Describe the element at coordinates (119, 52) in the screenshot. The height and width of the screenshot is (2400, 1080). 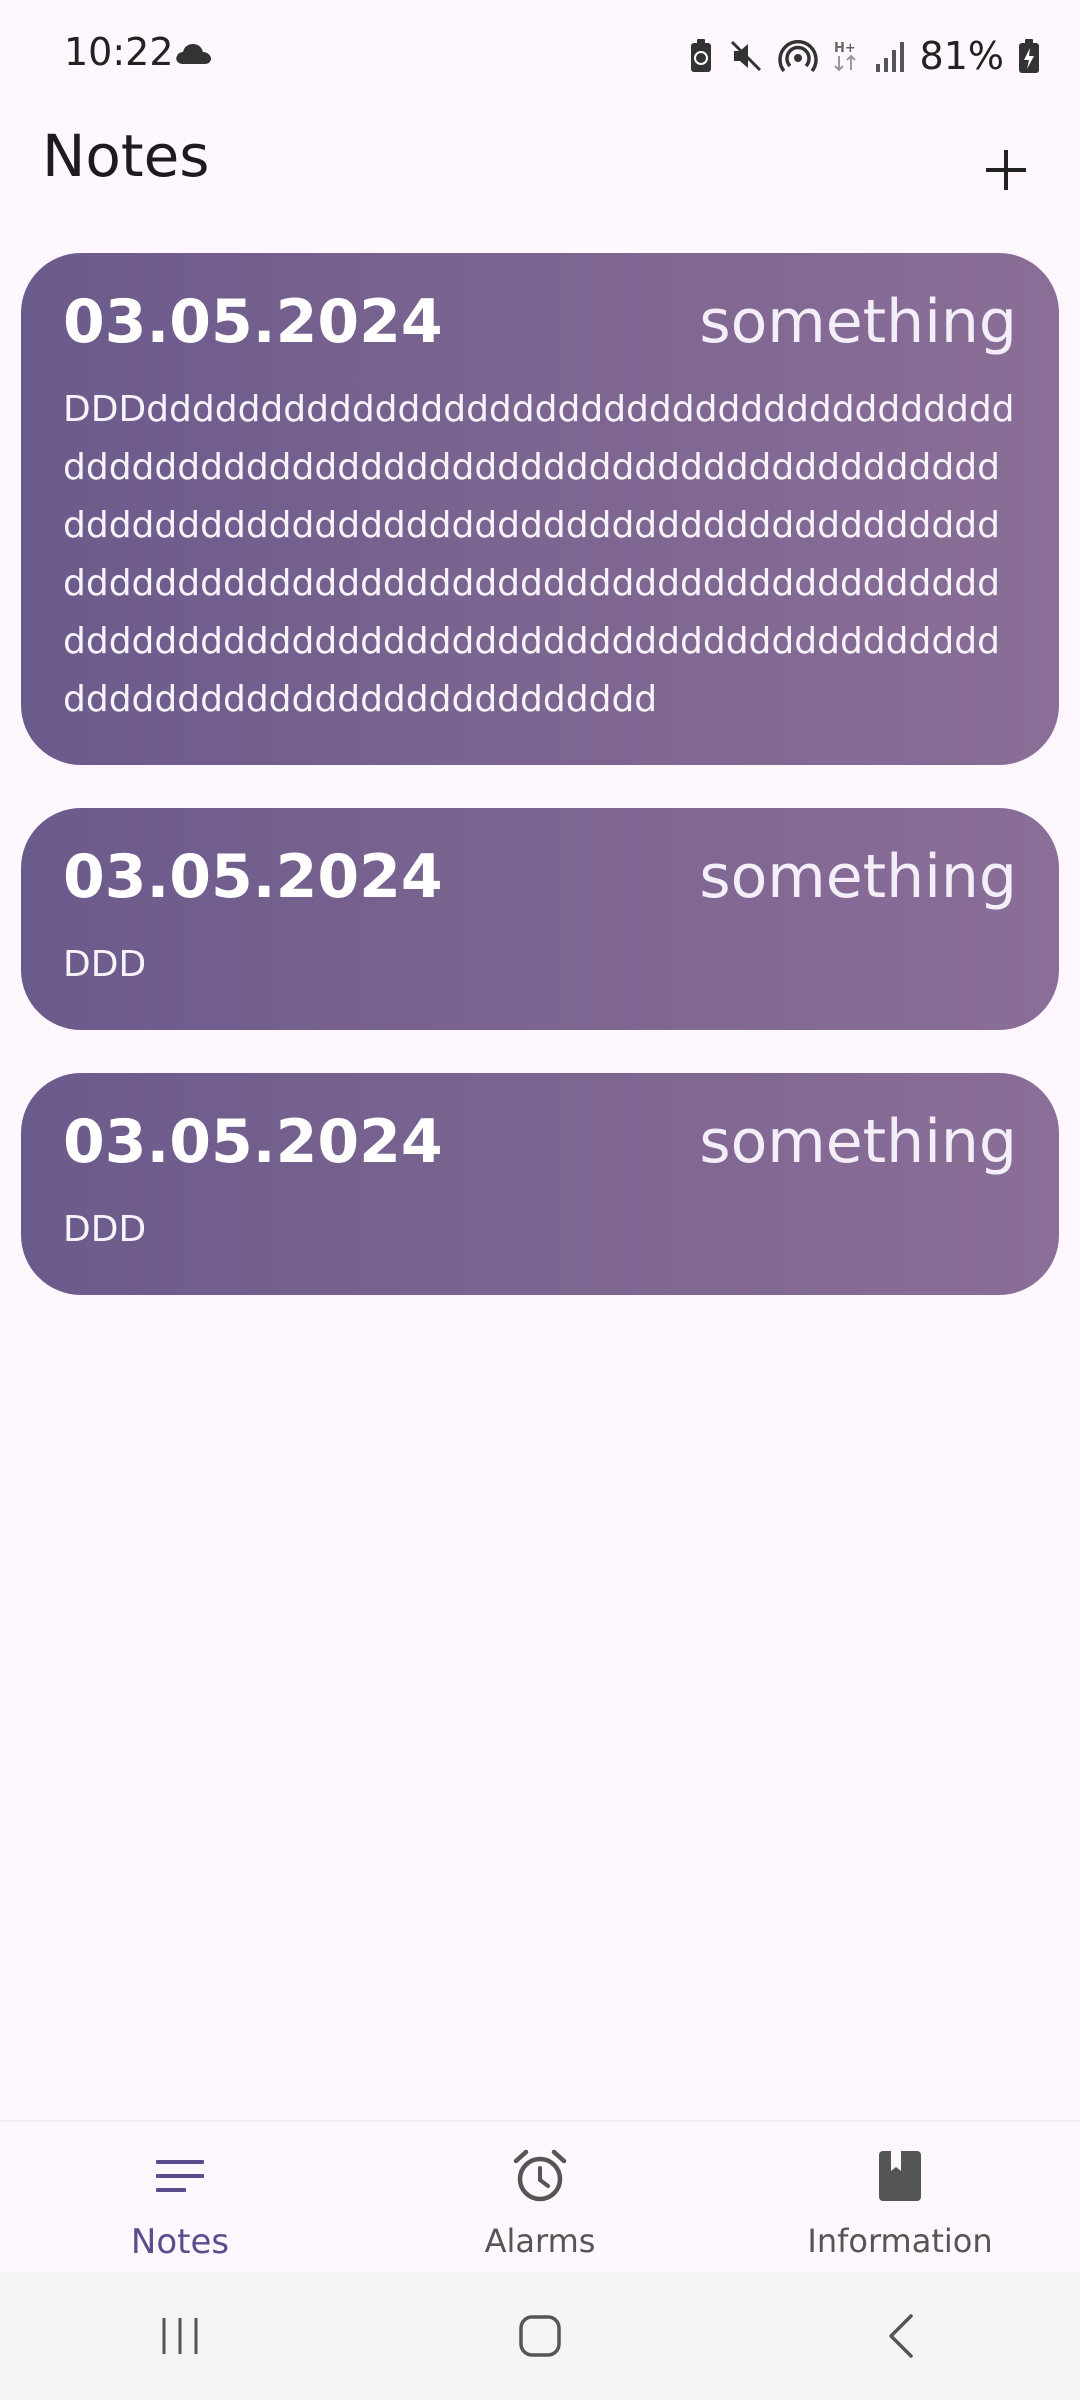
I see `status-time: 10:22` at that location.